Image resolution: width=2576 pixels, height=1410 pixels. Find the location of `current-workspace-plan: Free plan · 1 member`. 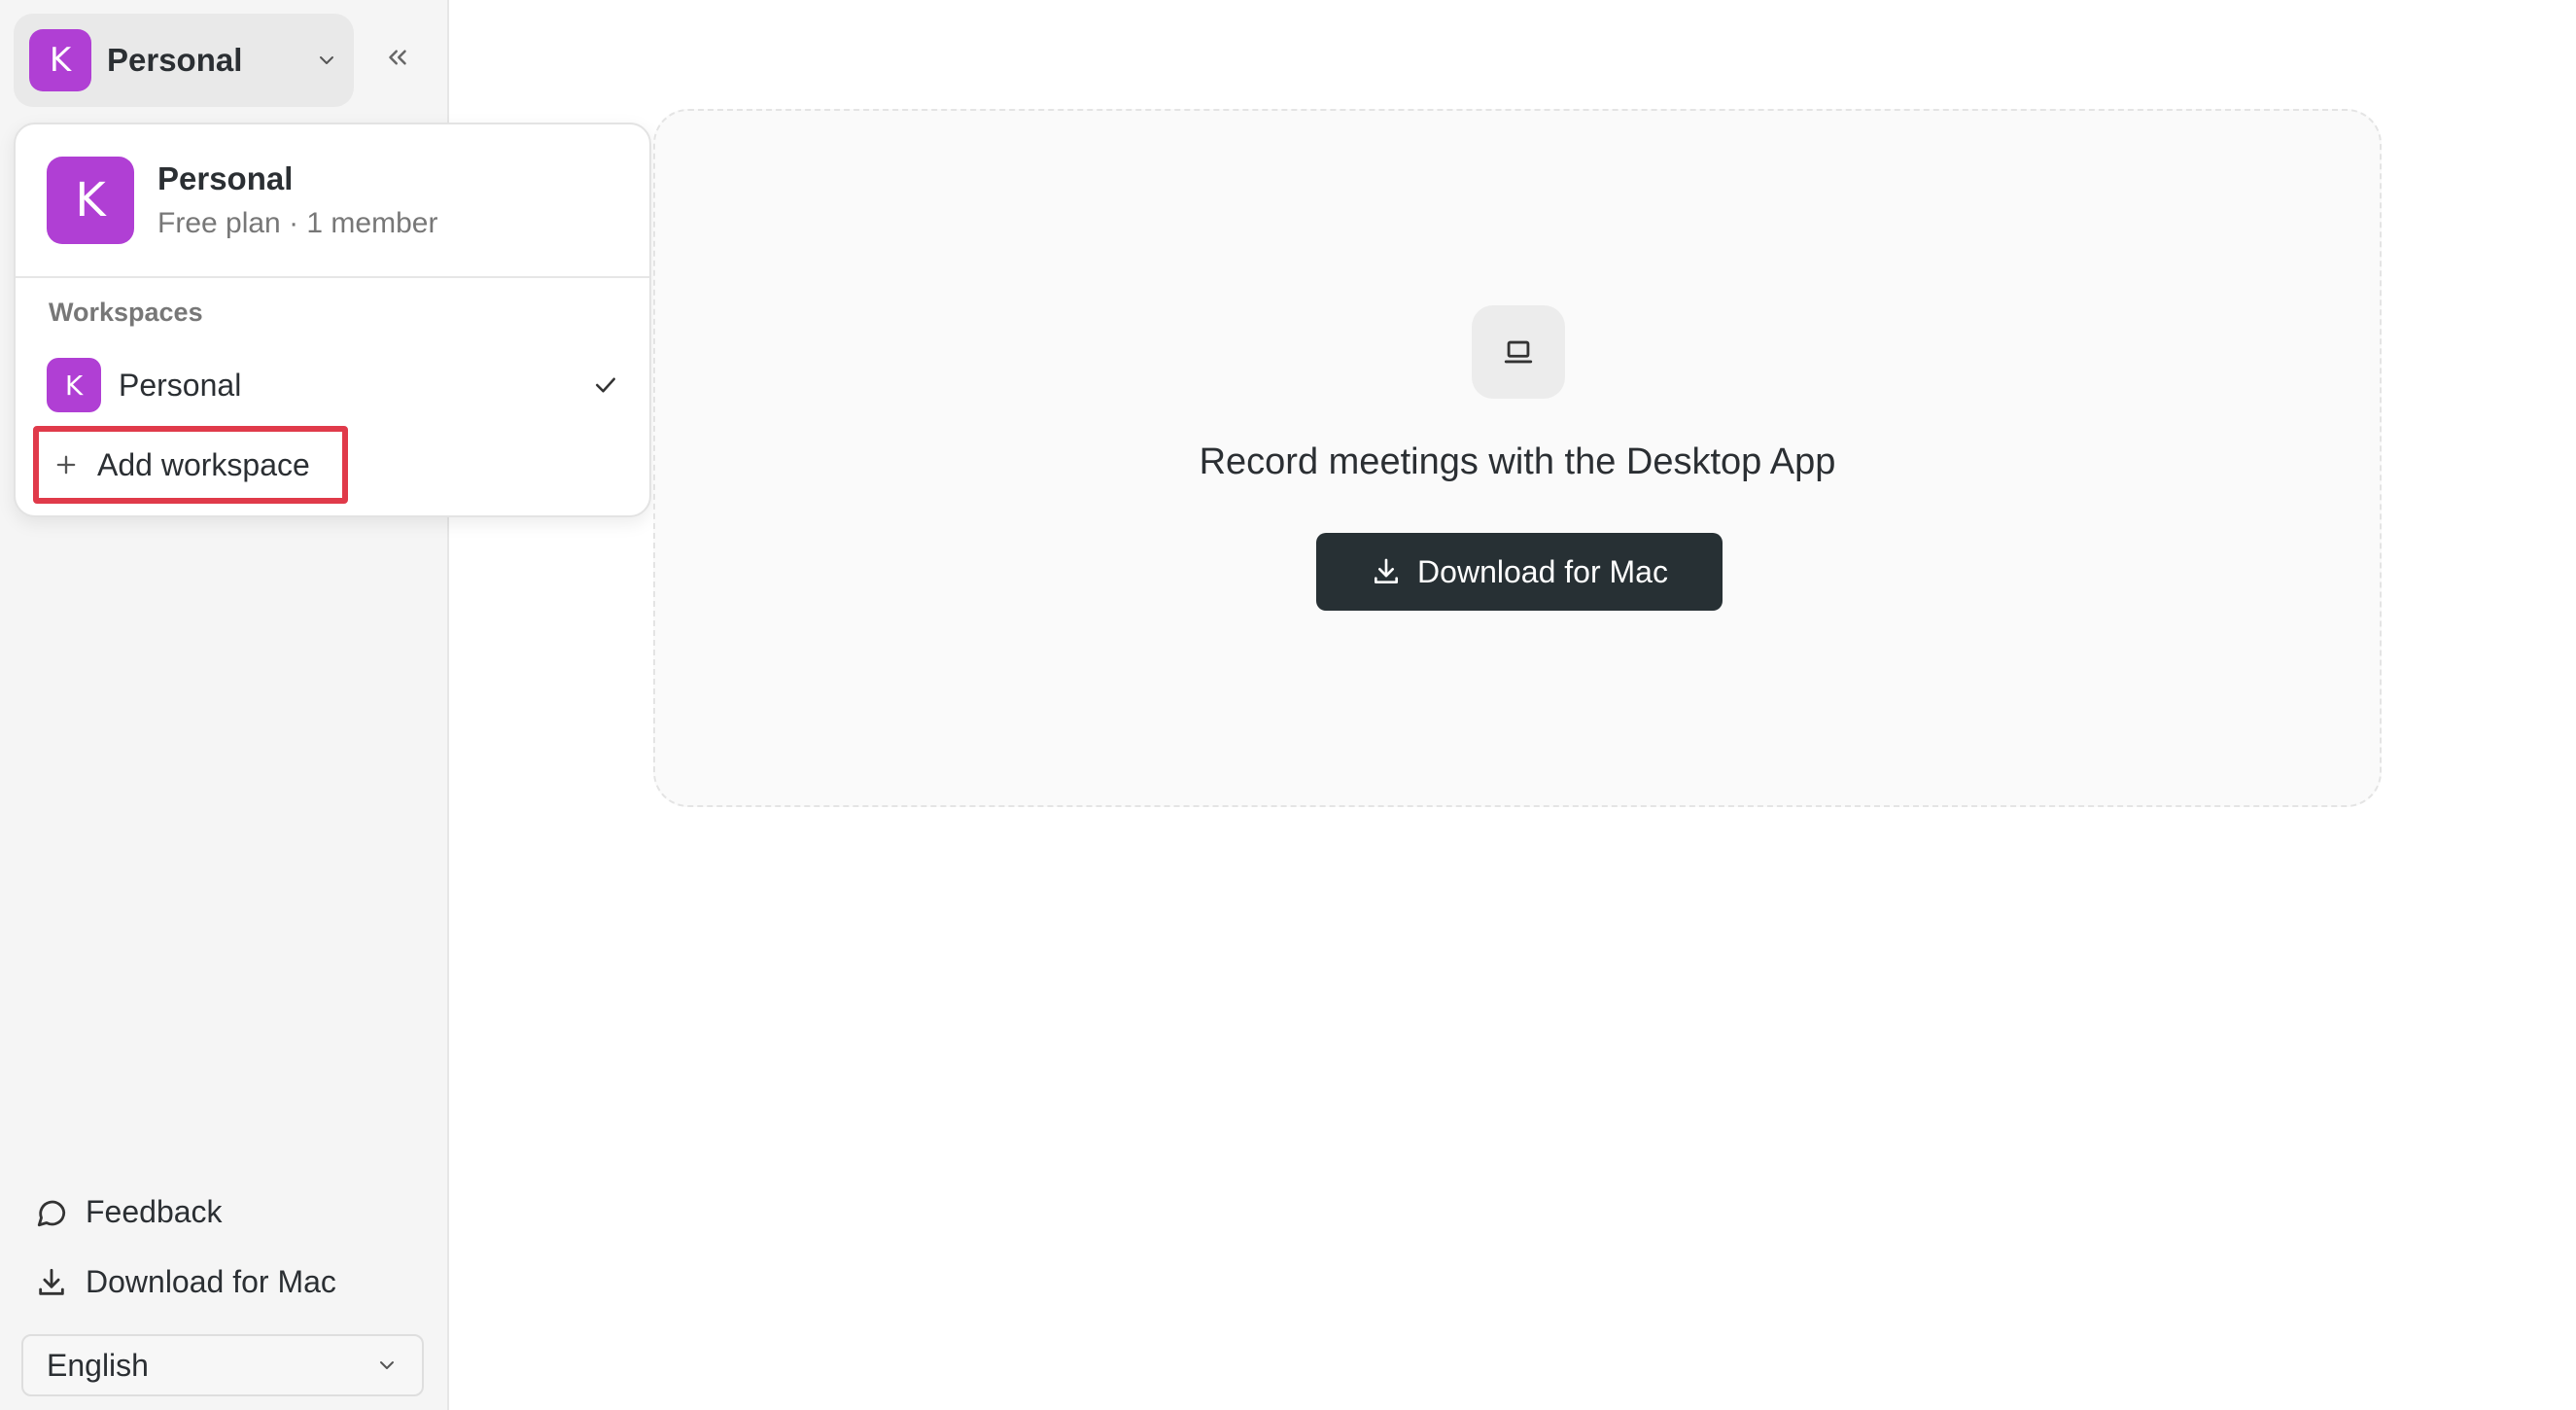

current-workspace-plan: Free plan · 1 member is located at coordinates (298, 223).